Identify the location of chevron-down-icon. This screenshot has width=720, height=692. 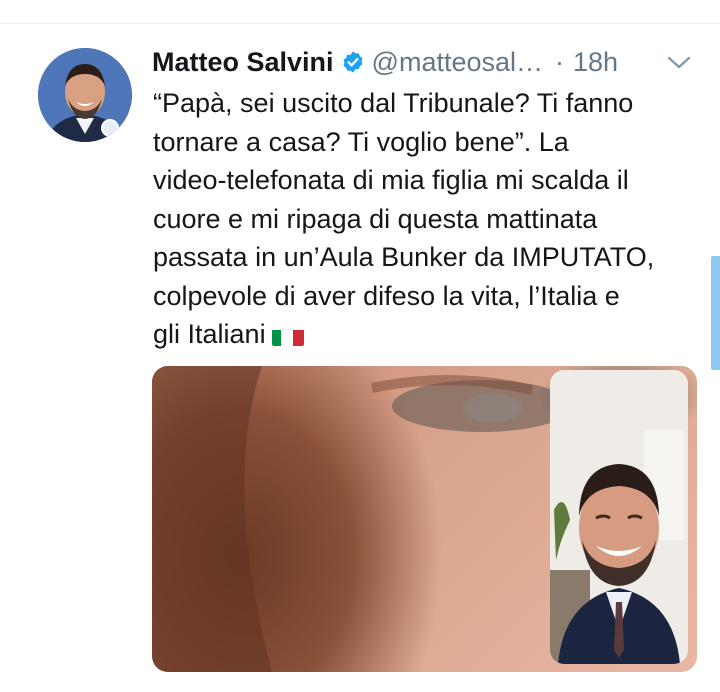
(679, 62).